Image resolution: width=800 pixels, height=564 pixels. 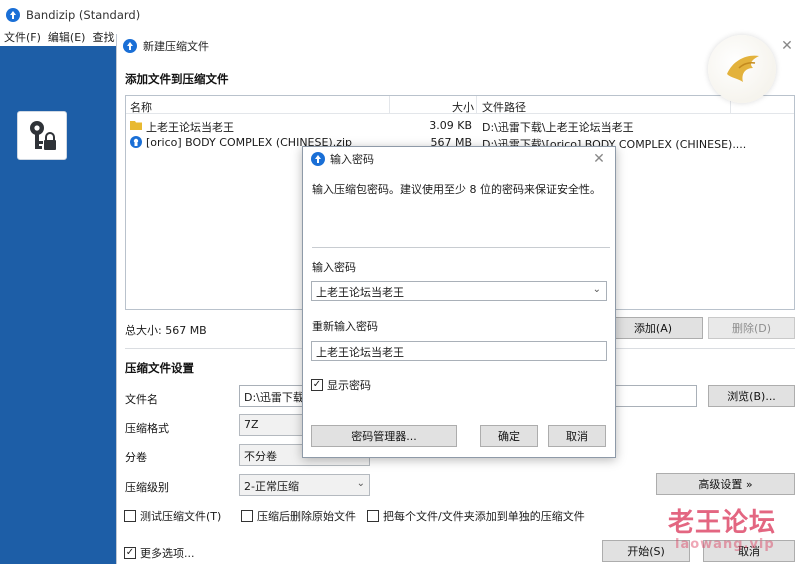 What do you see at coordinates (459, 351) in the screenshot?
I see `reenter-password-input: 上老王论坛当老王` at bounding box center [459, 351].